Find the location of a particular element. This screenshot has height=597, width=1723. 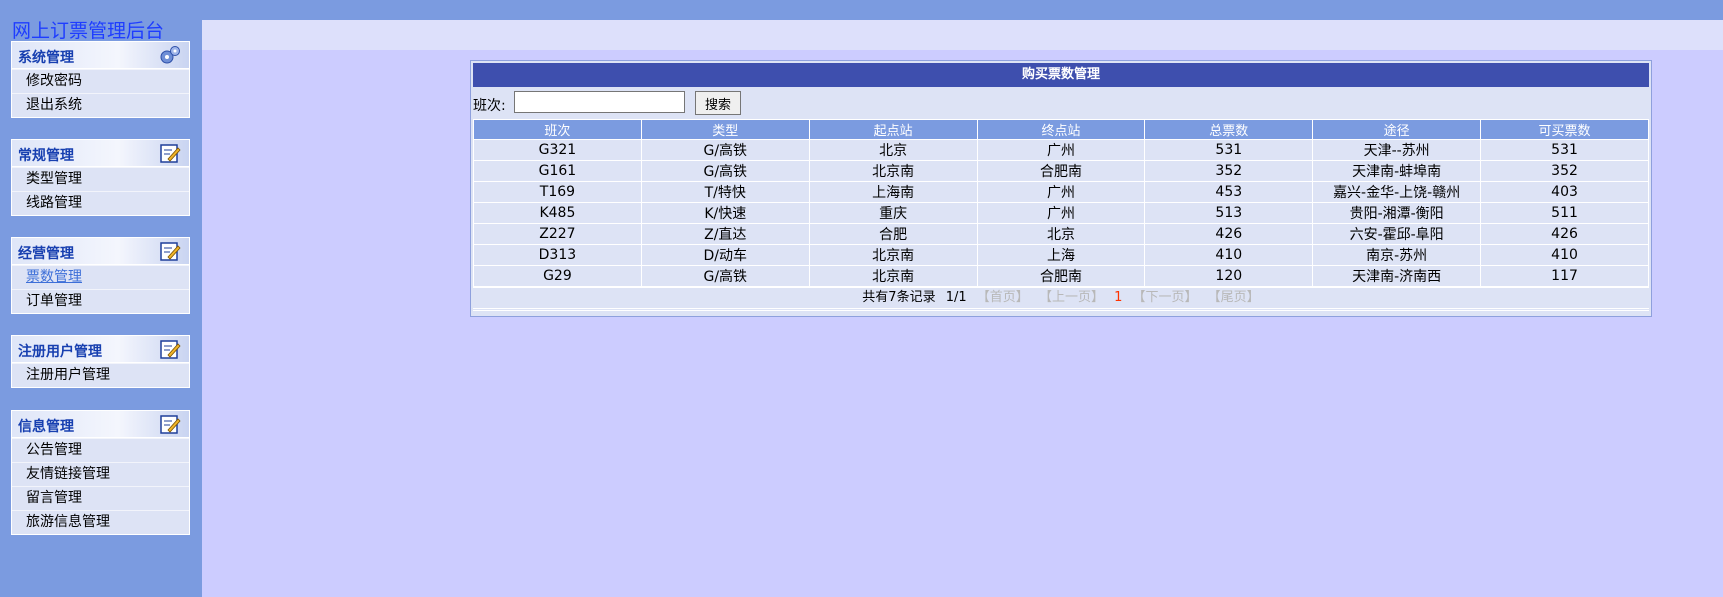

column-header: 起点站 is located at coordinates (893, 129).